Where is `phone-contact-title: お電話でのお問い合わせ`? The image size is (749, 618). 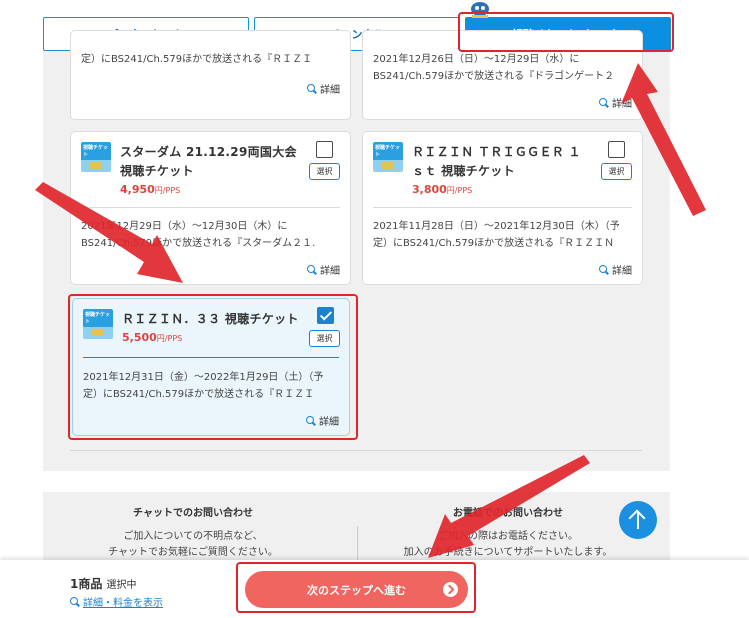 phone-contact-title: お電話でのお問い合わせ is located at coordinates (508, 513).